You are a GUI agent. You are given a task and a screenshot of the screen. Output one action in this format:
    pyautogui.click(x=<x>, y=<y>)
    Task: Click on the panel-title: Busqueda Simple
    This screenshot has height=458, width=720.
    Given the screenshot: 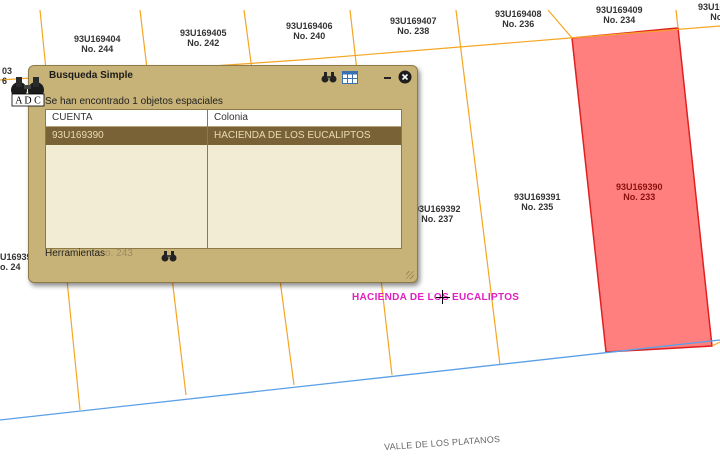 What is the action you would take?
    pyautogui.click(x=91, y=75)
    